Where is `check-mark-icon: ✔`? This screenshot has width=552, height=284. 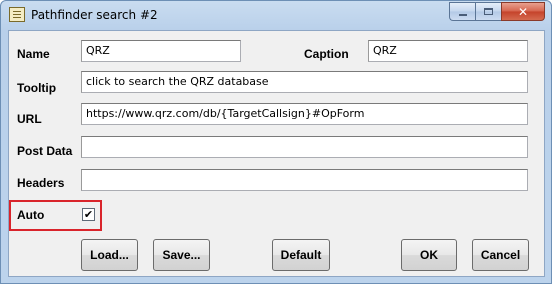 check-mark-icon: ✔ is located at coordinates (88, 214).